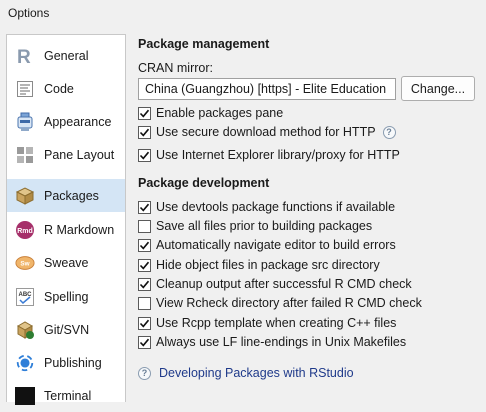  I want to click on sidebar-item-spelling: ABC Spelling, so click(66, 296).